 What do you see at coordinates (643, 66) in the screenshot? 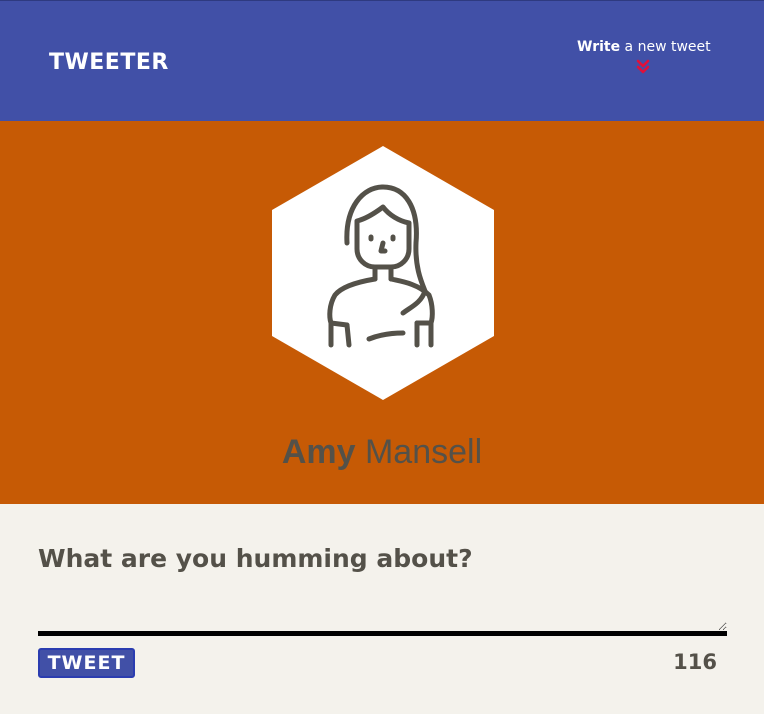
I see `double-chevron-down-icon` at bounding box center [643, 66].